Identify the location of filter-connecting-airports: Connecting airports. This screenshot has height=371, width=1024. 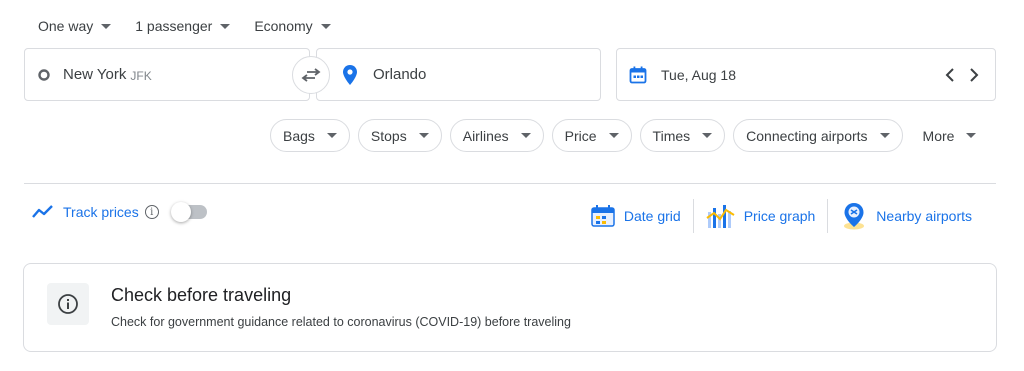
(818, 135).